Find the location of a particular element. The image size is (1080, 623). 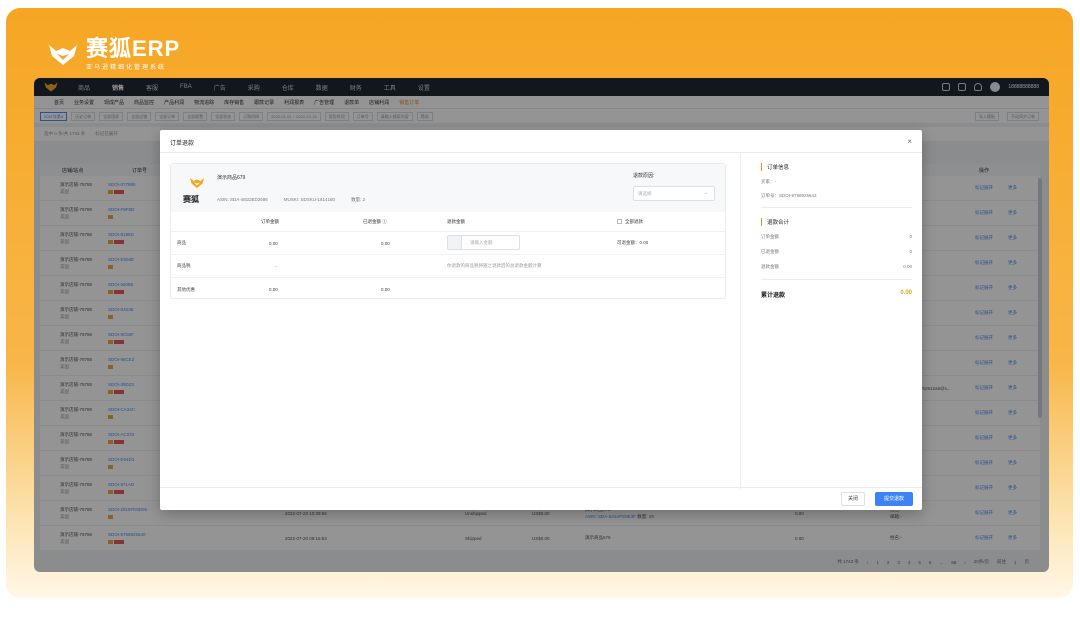

col-refunded: 已退金额 ⓘ is located at coordinates (375, 222).